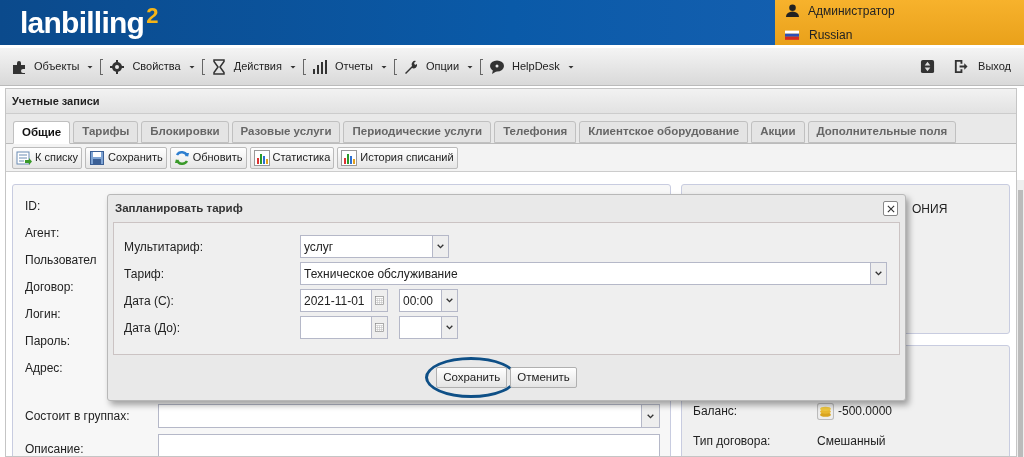 The height and width of the screenshot is (457, 1024). I want to click on groups-combo, so click(409, 416).